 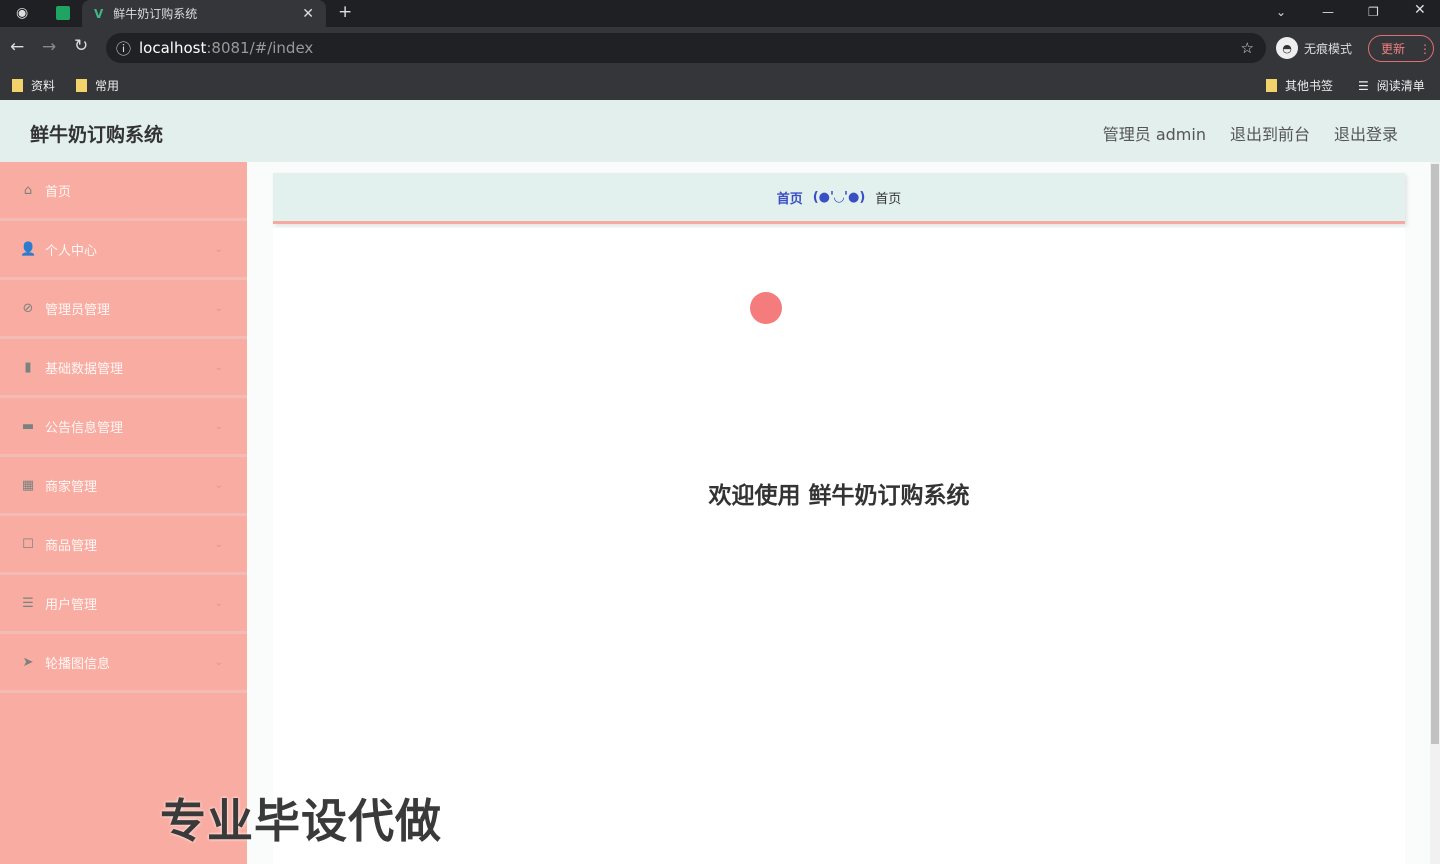 I want to click on tab-title: 鲜牛奶订购系统, so click(x=155, y=14).